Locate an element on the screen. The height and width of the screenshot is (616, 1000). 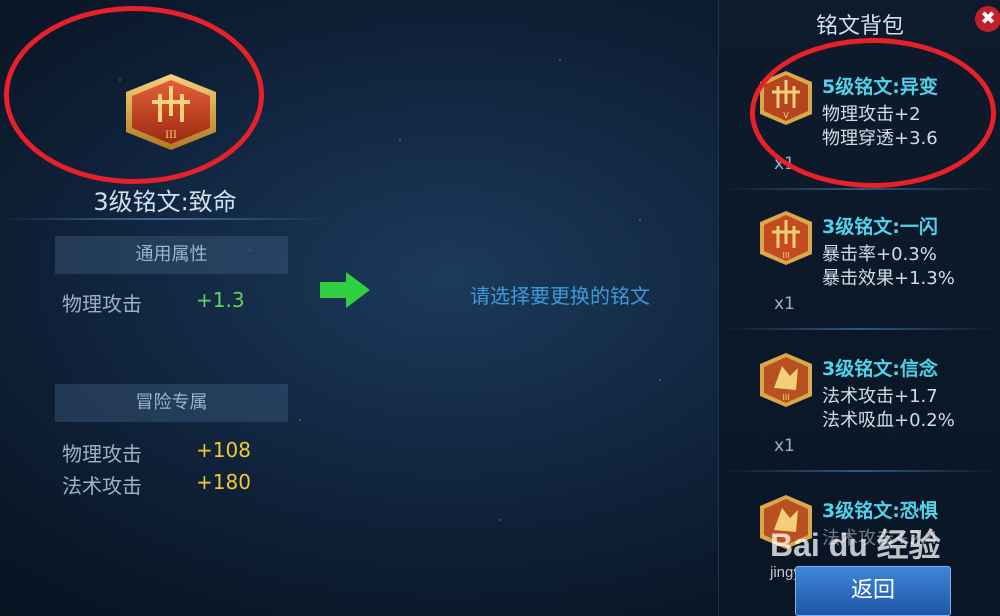
general-attributes-header: 通用属性 is located at coordinates (171, 255).